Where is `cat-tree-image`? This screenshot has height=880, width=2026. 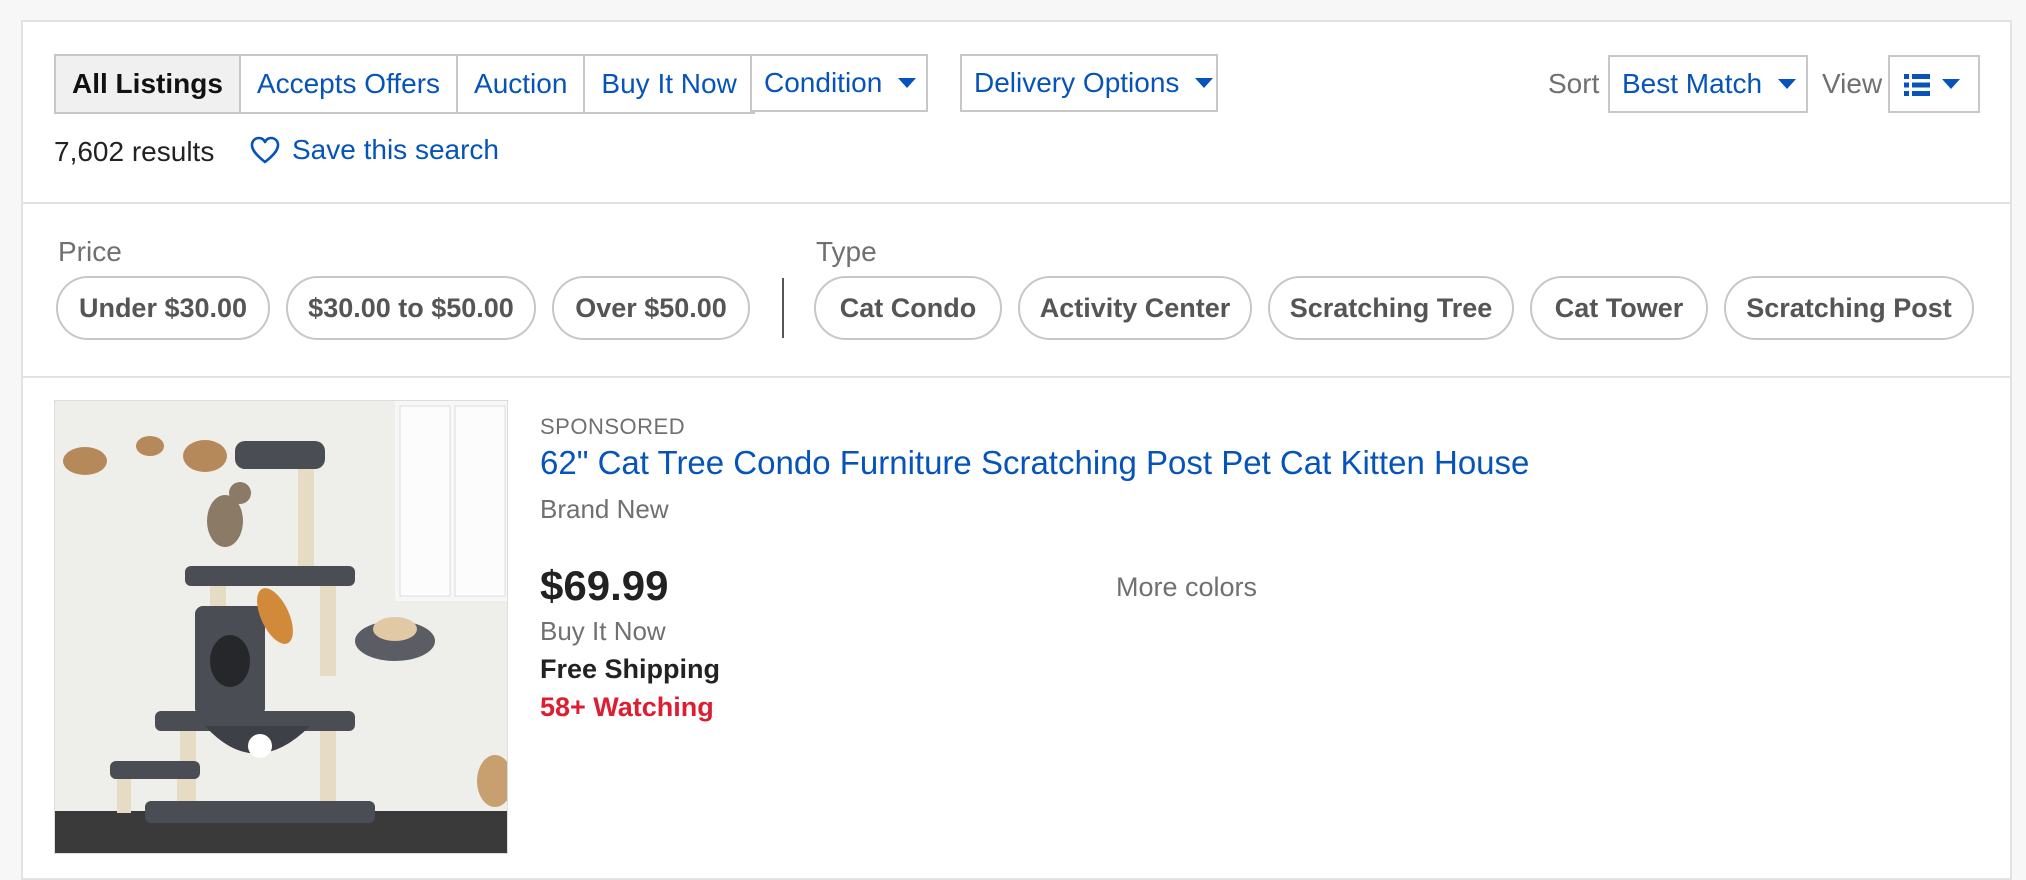
cat-tree-image is located at coordinates (281, 627).